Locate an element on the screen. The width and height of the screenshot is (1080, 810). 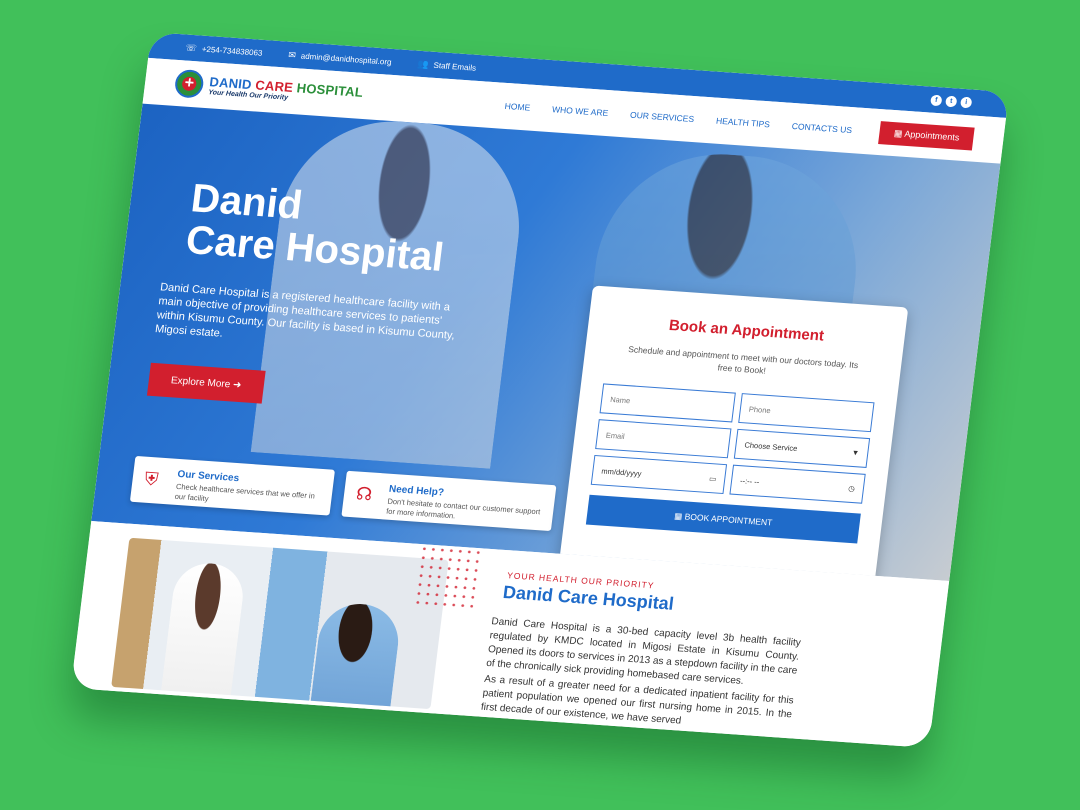
phone-number: +254-734838063 is located at coordinates (232, 51).